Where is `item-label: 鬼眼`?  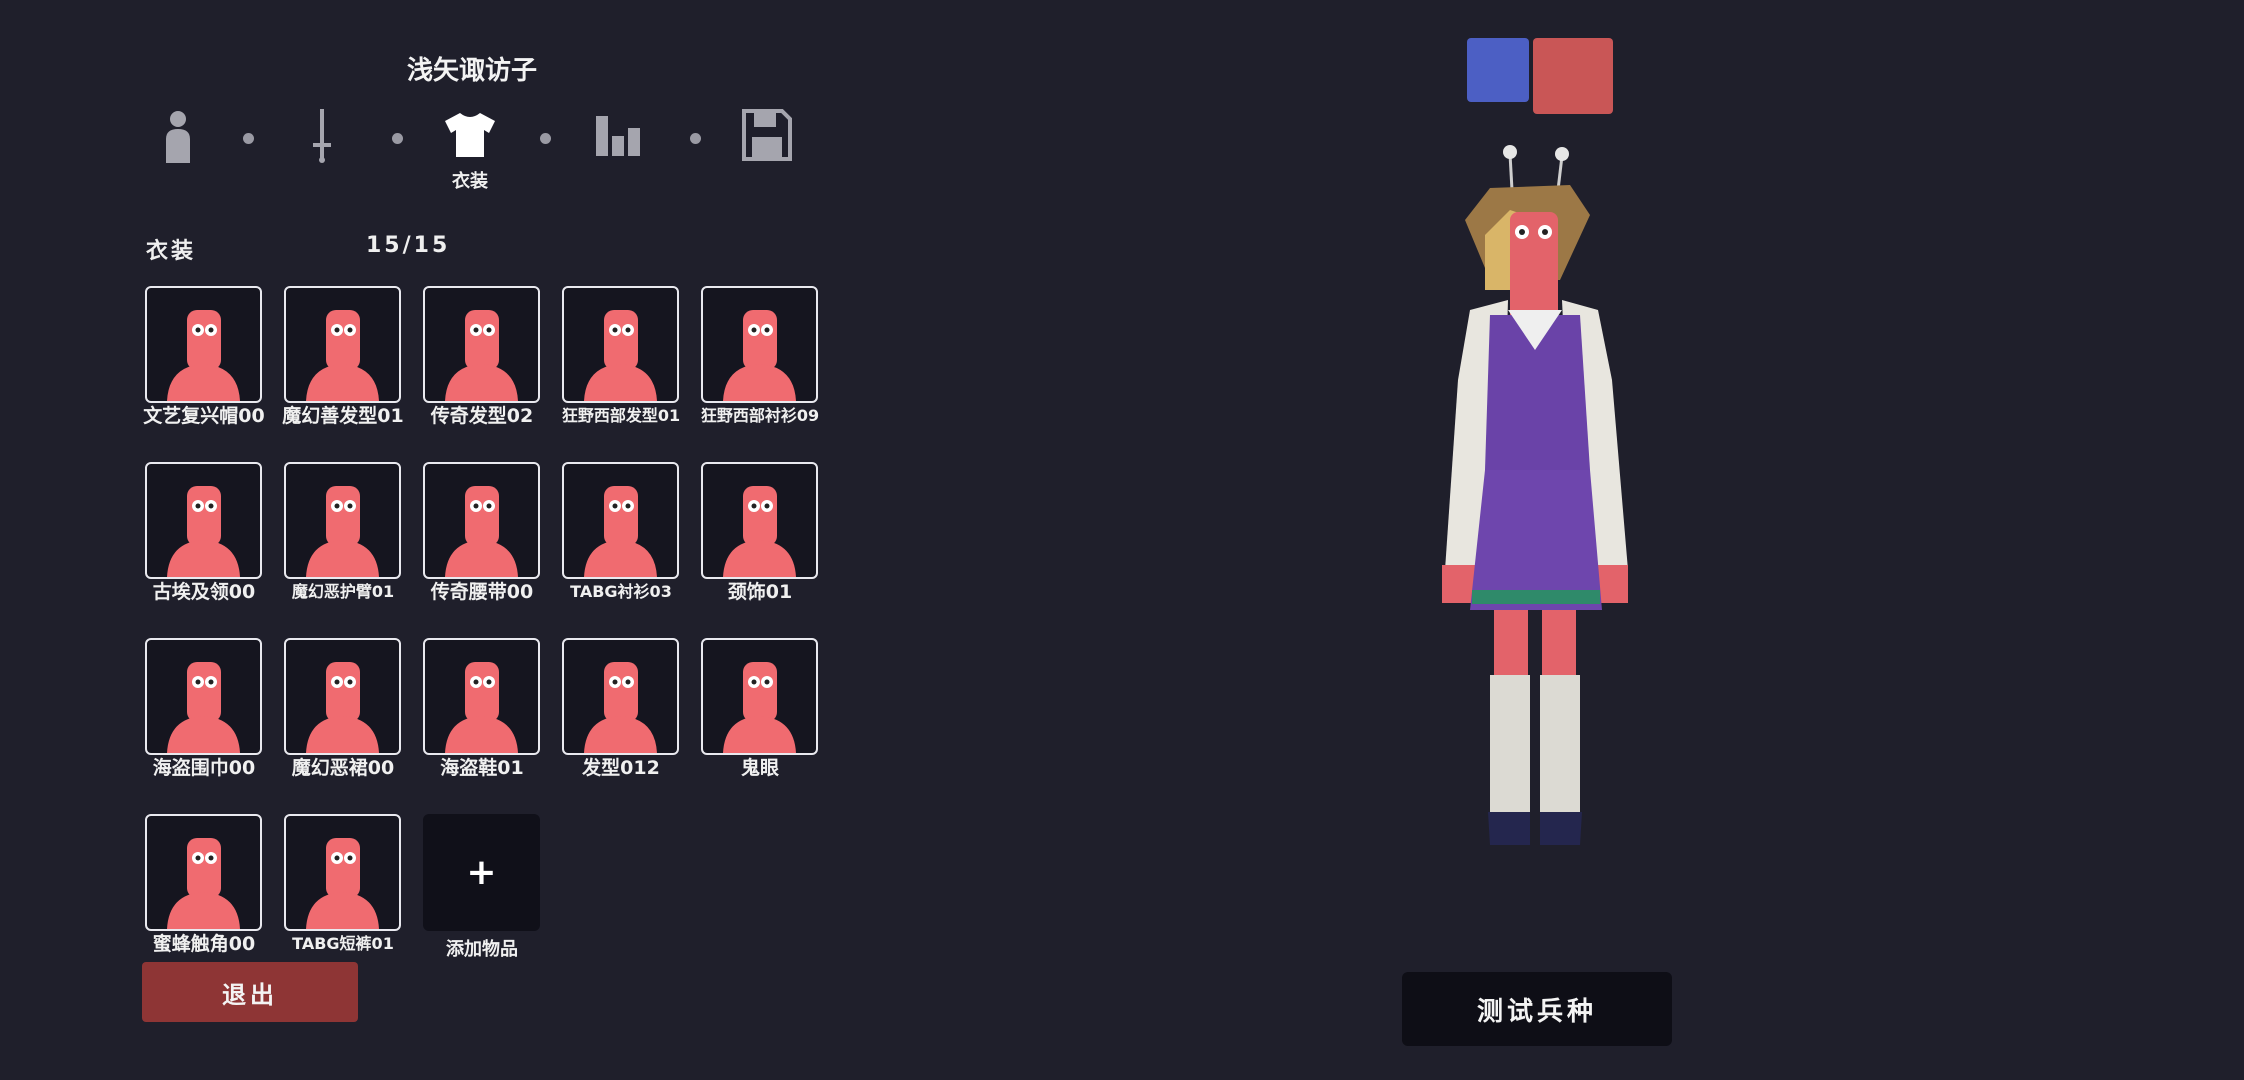 item-label: 鬼眼 is located at coordinates (759, 768).